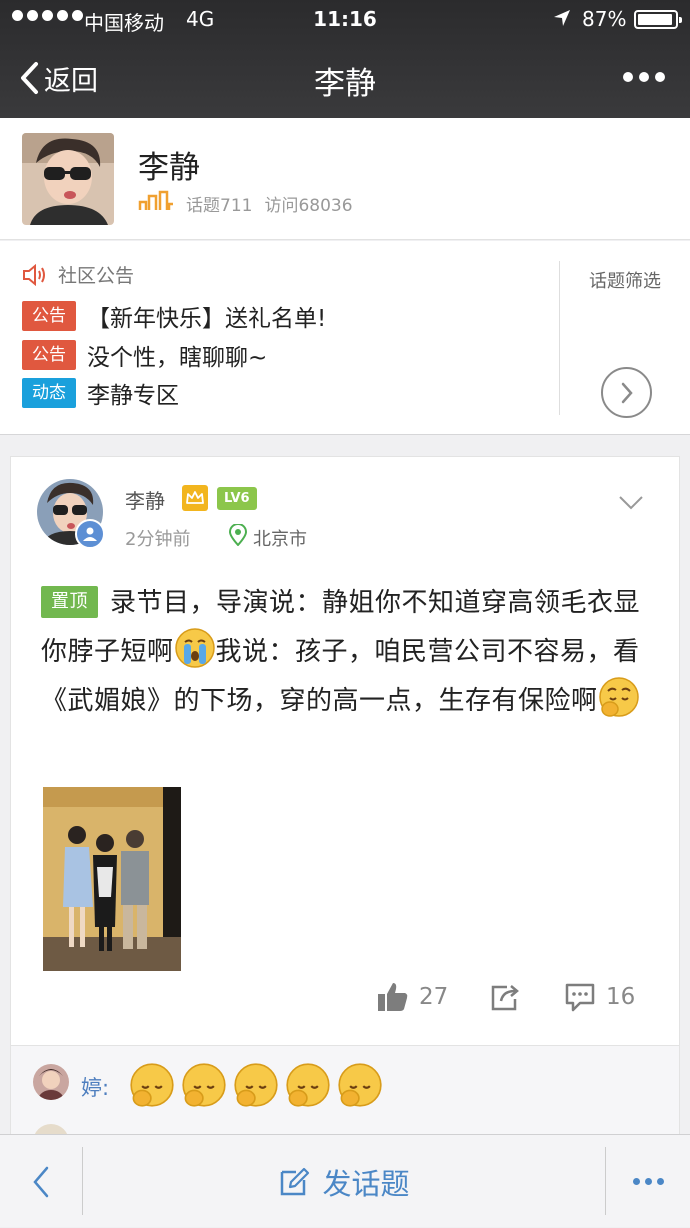  I want to click on level-badge: LV6, so click(237, 498).